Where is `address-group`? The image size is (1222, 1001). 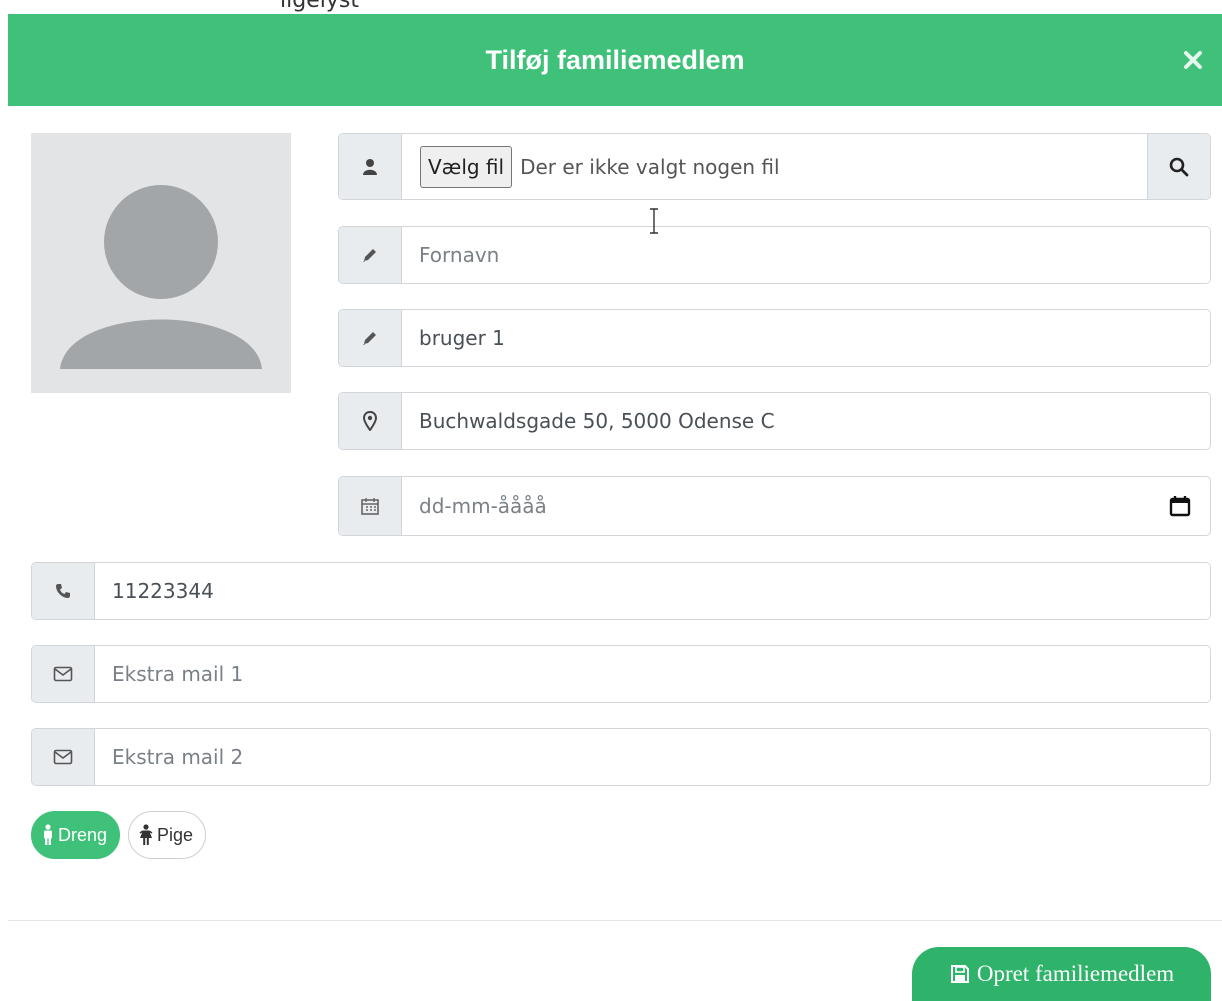 address-group is located at coordinates (774, 421).